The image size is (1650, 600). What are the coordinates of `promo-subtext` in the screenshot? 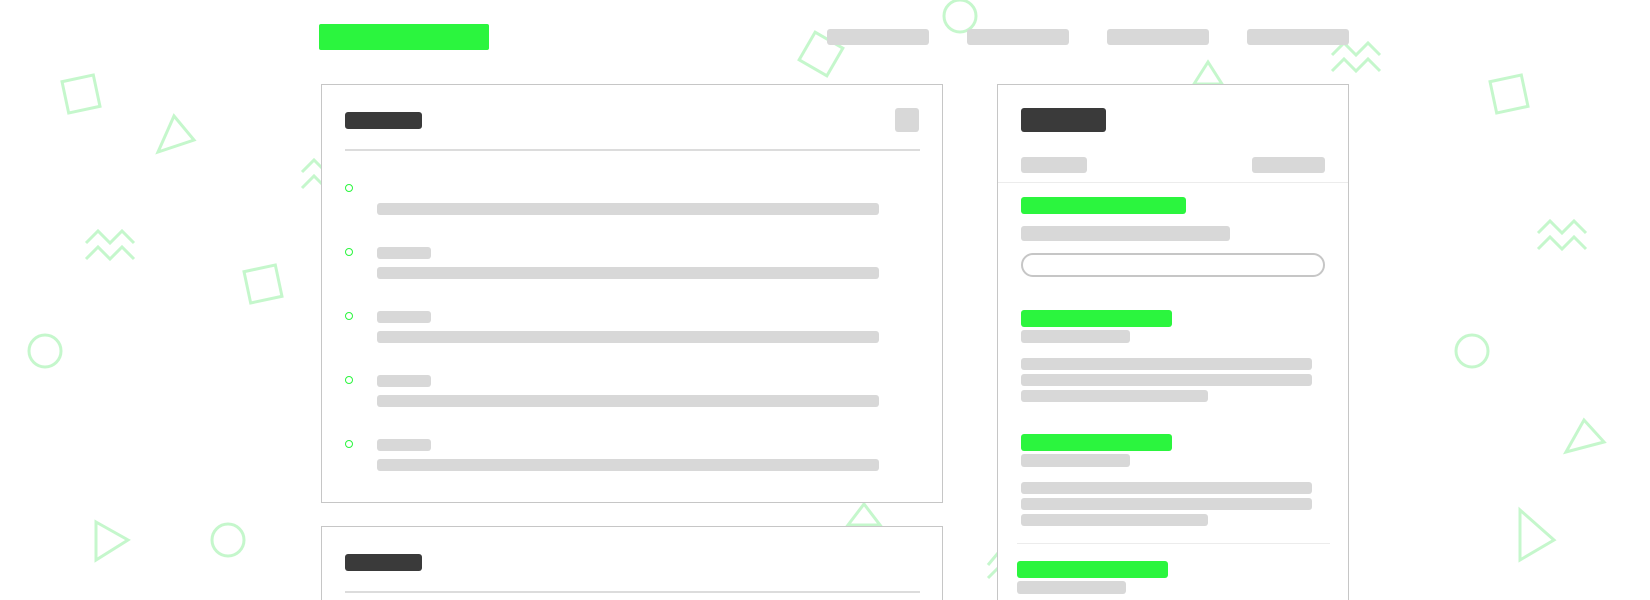 It's located at (1125, 233).